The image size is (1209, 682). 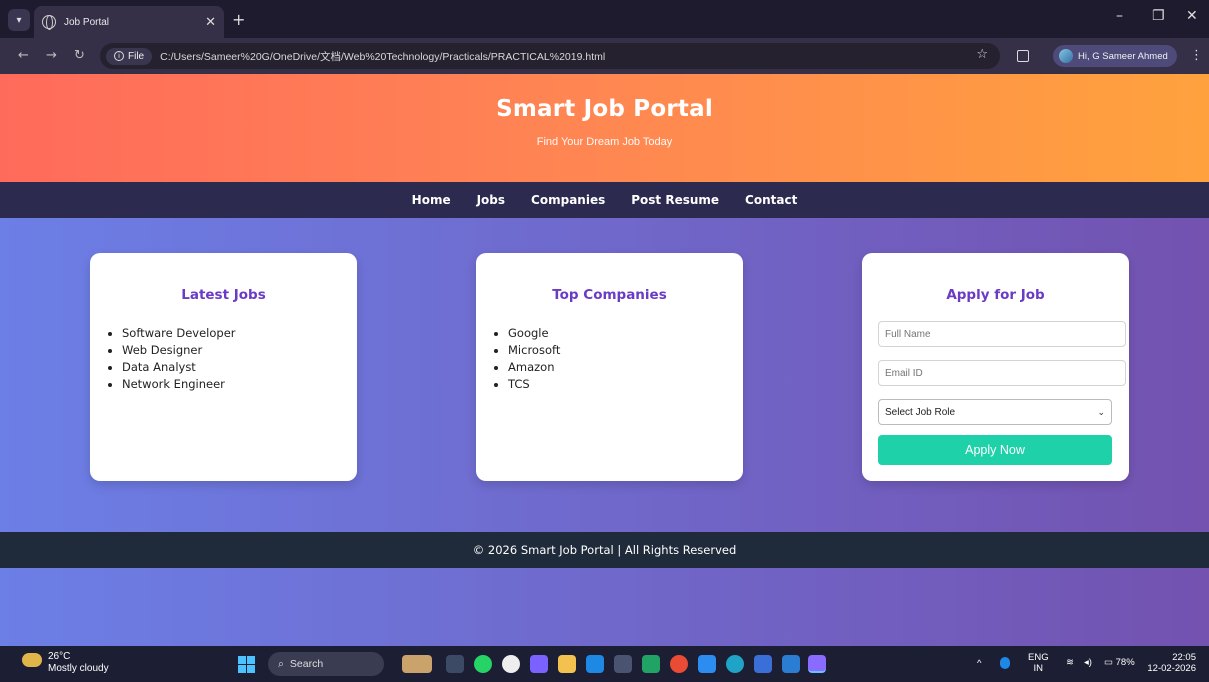 What do you see at coordinates (1002, 334) in the screenshot?
I see `full-name-input` at bounding box center [1002, 334].